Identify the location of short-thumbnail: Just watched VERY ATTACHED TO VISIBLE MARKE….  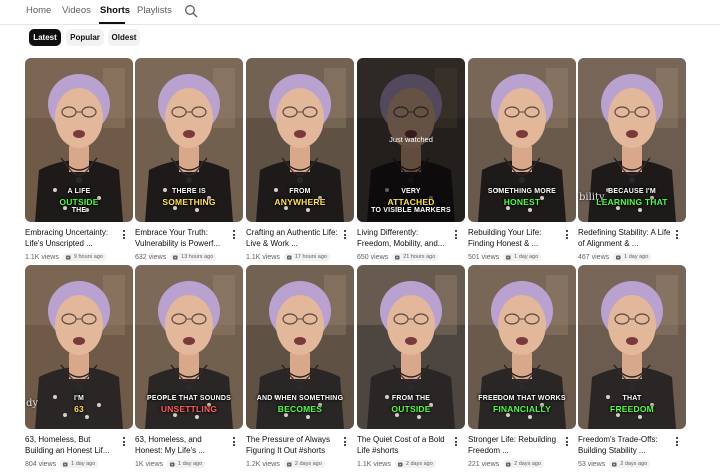
(411, 140).